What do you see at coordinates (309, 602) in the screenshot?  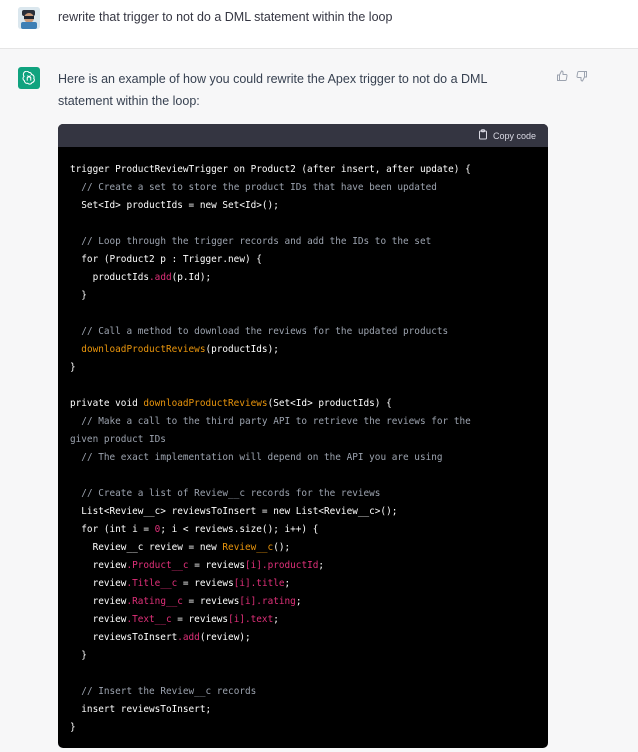 I see `code-line: review.Rating__c = reviews[i].rating;` at bounding box center [309, 602].